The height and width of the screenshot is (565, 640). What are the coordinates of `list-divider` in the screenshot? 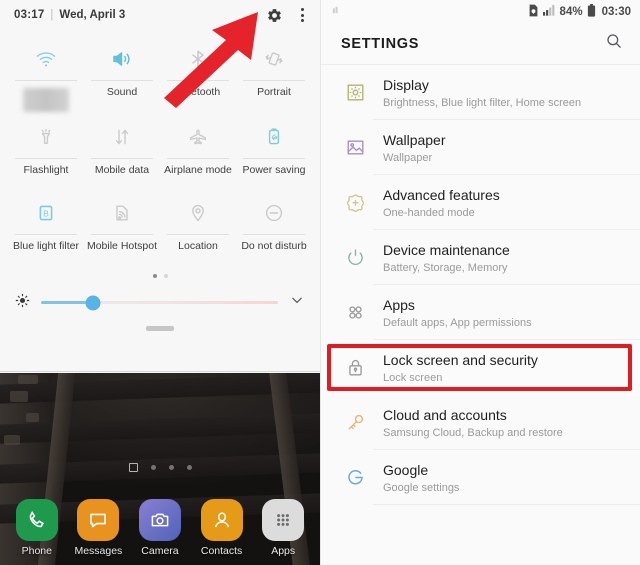 It's located at (506, 504).